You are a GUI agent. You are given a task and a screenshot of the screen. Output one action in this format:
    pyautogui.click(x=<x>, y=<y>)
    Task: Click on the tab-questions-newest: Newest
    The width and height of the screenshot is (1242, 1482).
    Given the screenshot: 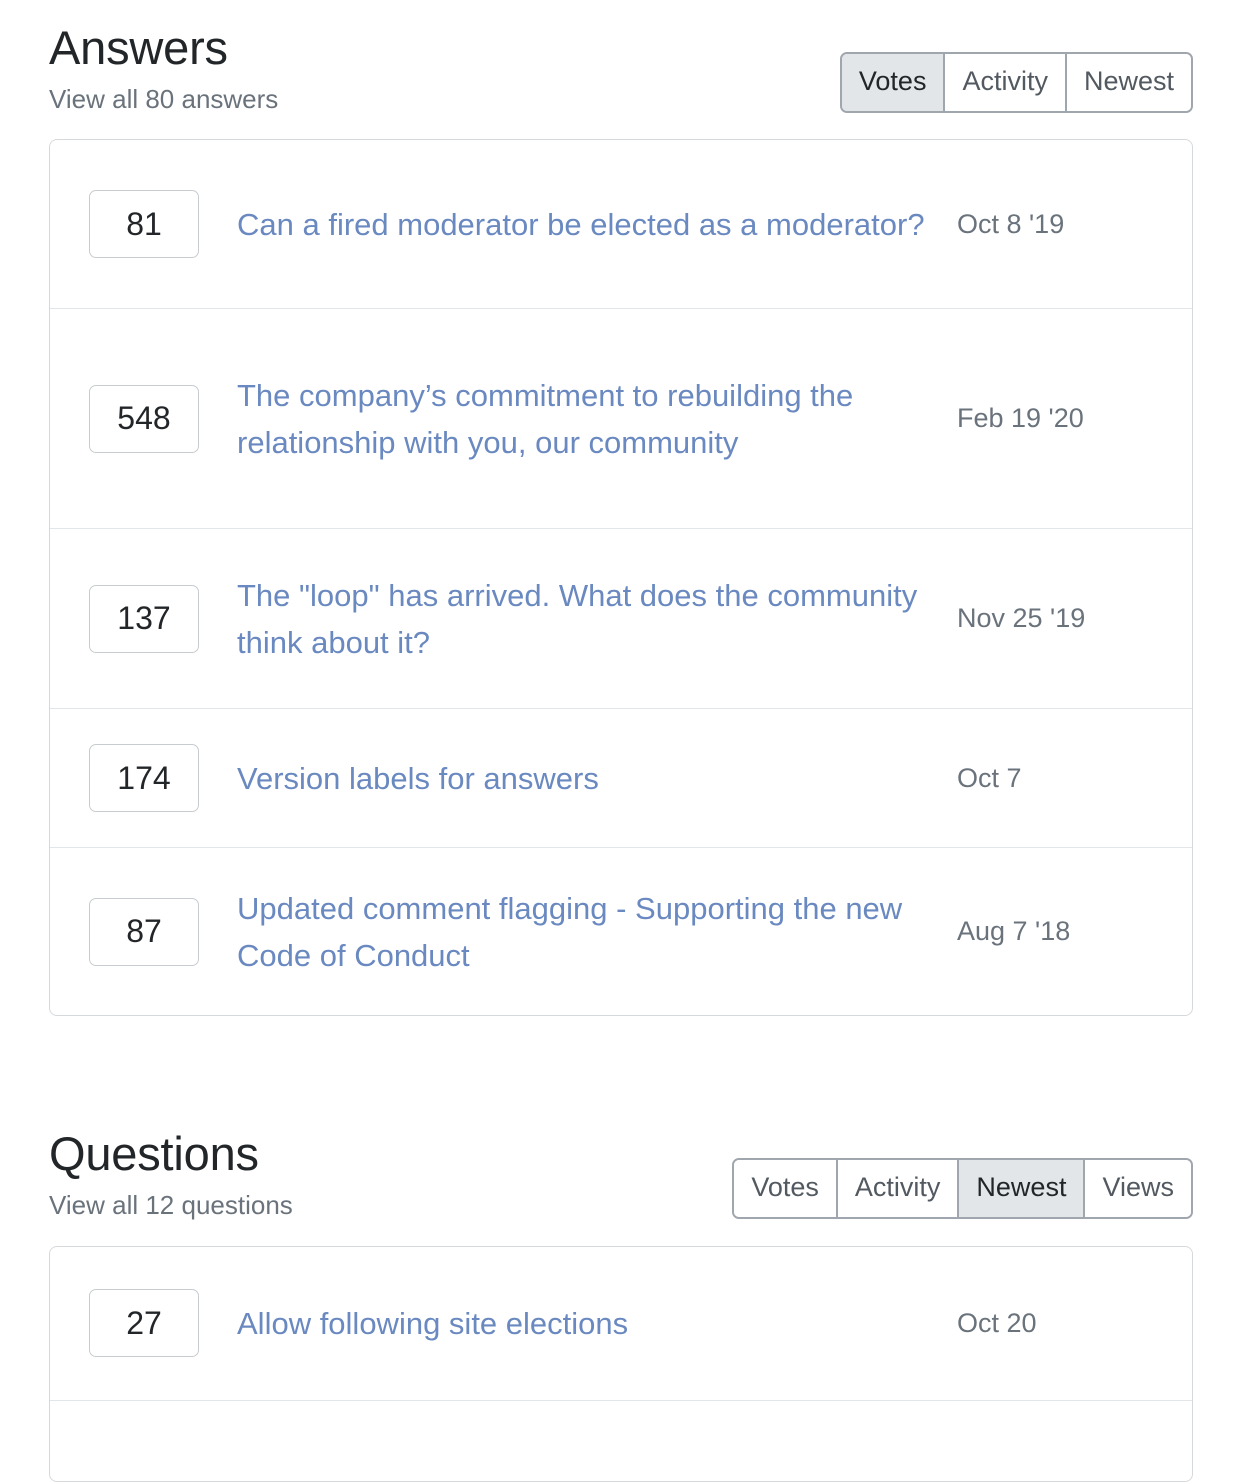 What is the action you would take?
    pyautogui.click(x=1022, y=1189)
    